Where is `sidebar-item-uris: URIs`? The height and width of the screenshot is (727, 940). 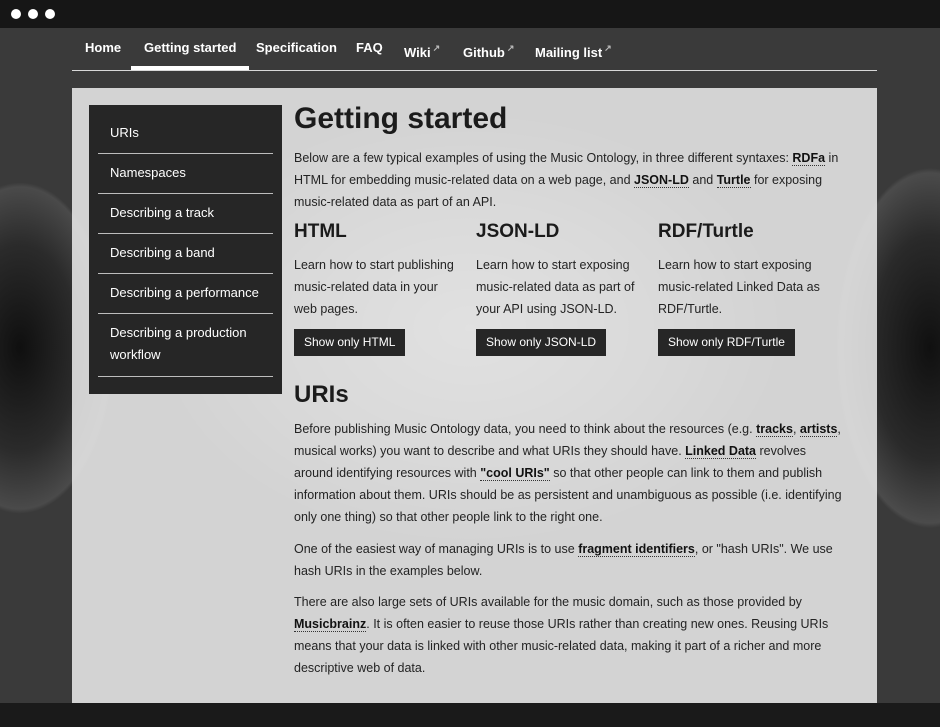
sidebar-item-uris: URIs is located at coordinates (185, 138).